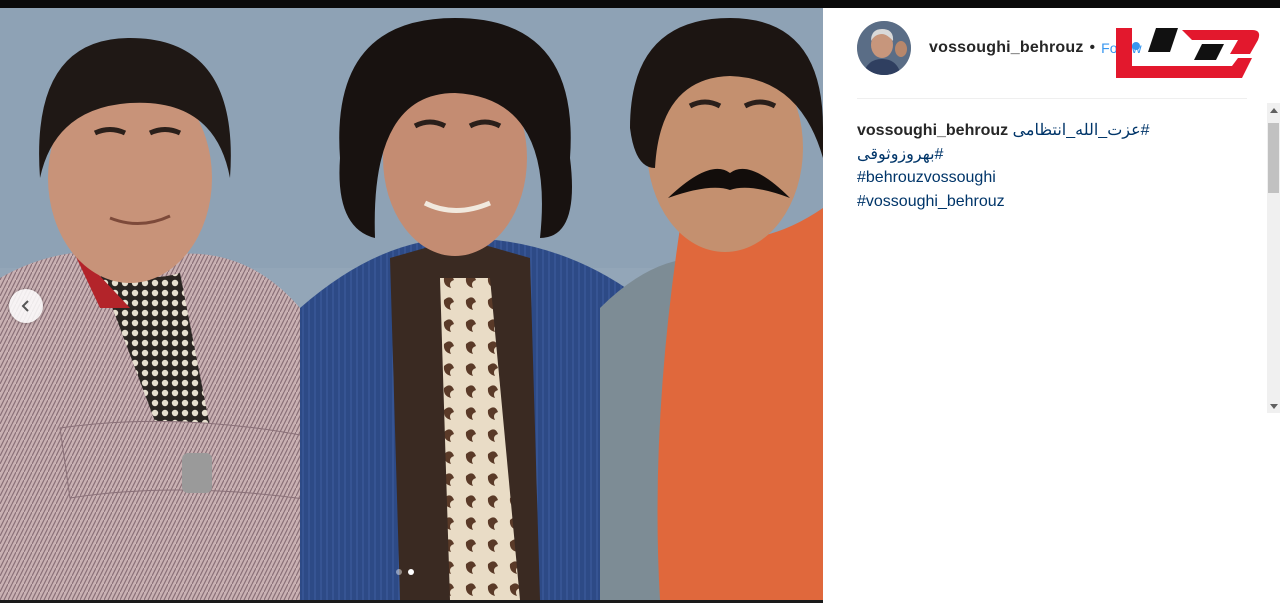 The image size is (1280, 603). Describe the element at coordinates (1273, 158) in the screenshot. I see `scrollbar-thumb` at that location.